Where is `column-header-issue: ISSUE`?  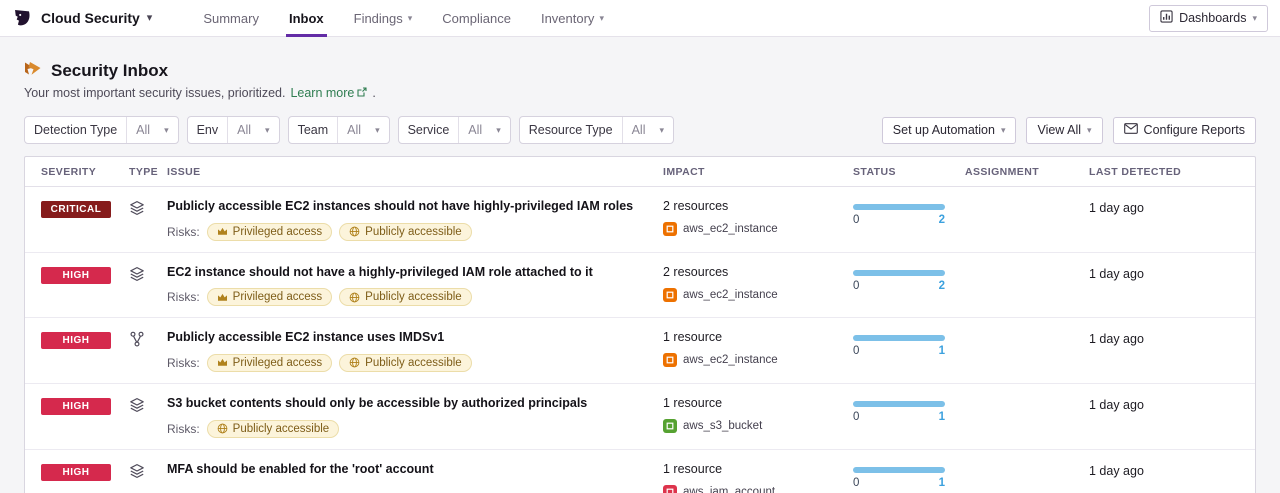 column-header-issue: ISSUE is located at coordinates (184, 172).